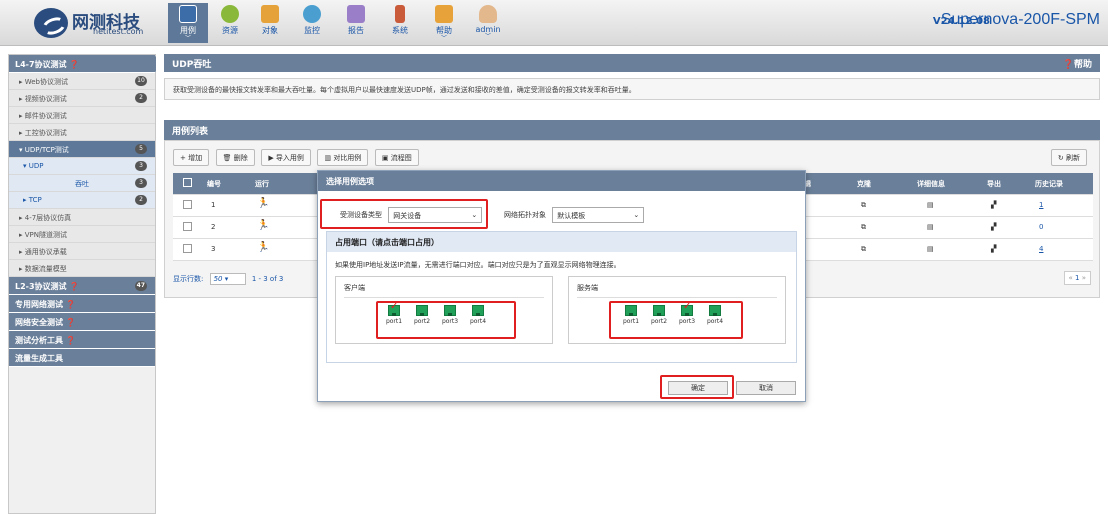 The image size is (1108, 514). Describe the element at coordinates (394, 313) in the screenshot. I see `client-port1: ✓ port1` at that location.